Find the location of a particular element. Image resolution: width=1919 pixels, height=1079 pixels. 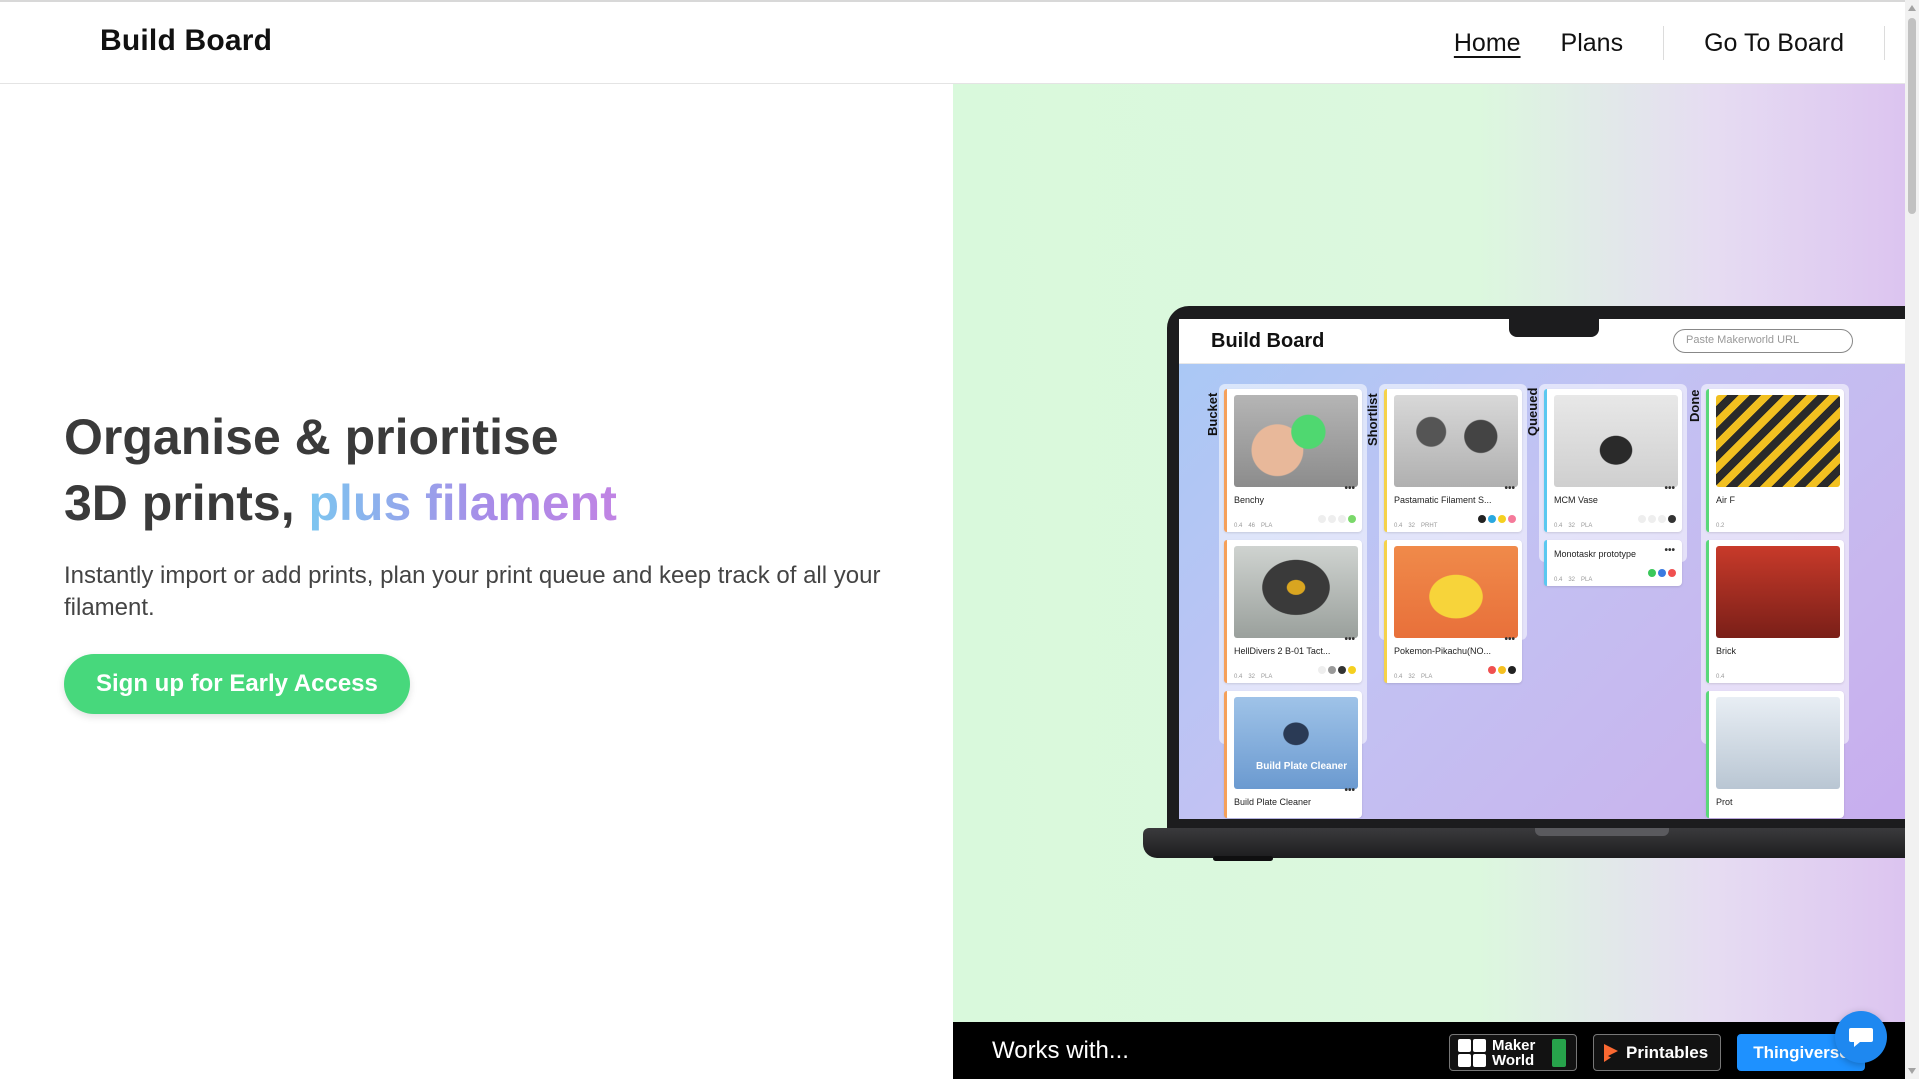

scroll-up-arrow-icon is located at coordinates (1912, 8).